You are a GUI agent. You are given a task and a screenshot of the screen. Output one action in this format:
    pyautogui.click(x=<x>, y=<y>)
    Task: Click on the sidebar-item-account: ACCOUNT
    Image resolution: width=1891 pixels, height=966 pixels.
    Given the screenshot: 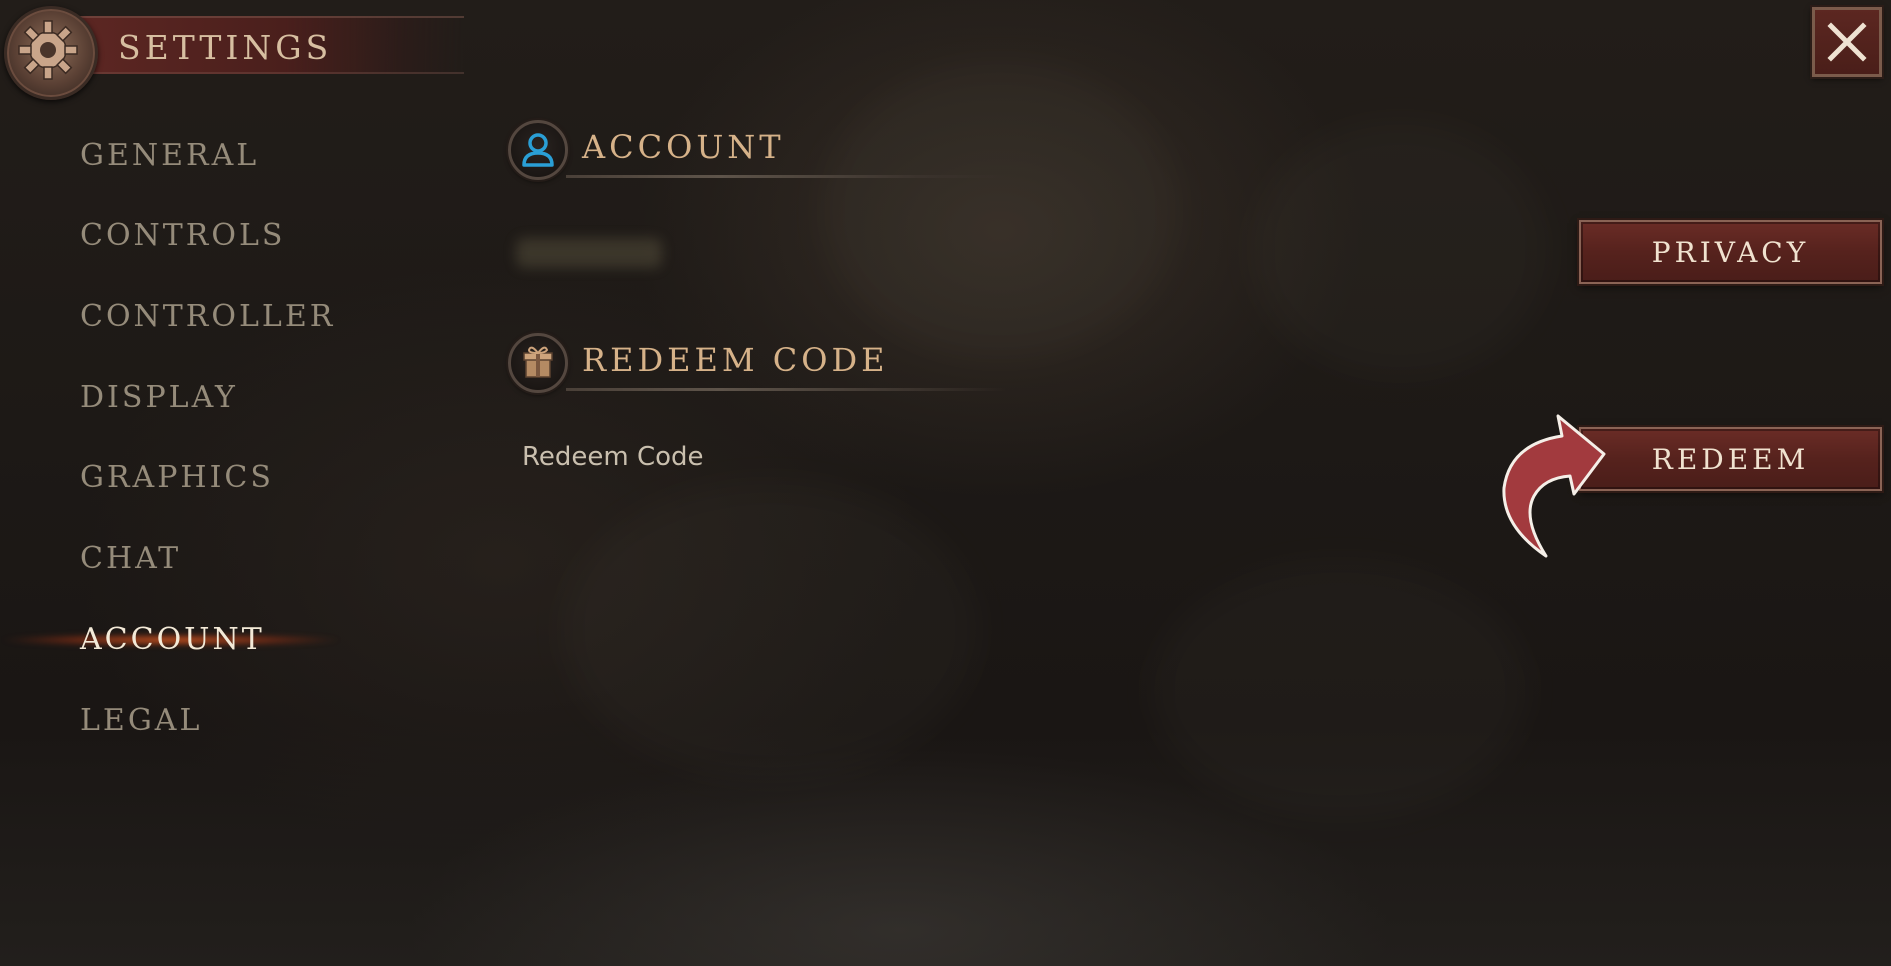 What is the action you would take?
    pyautogui.click(x=210, y=639)
    